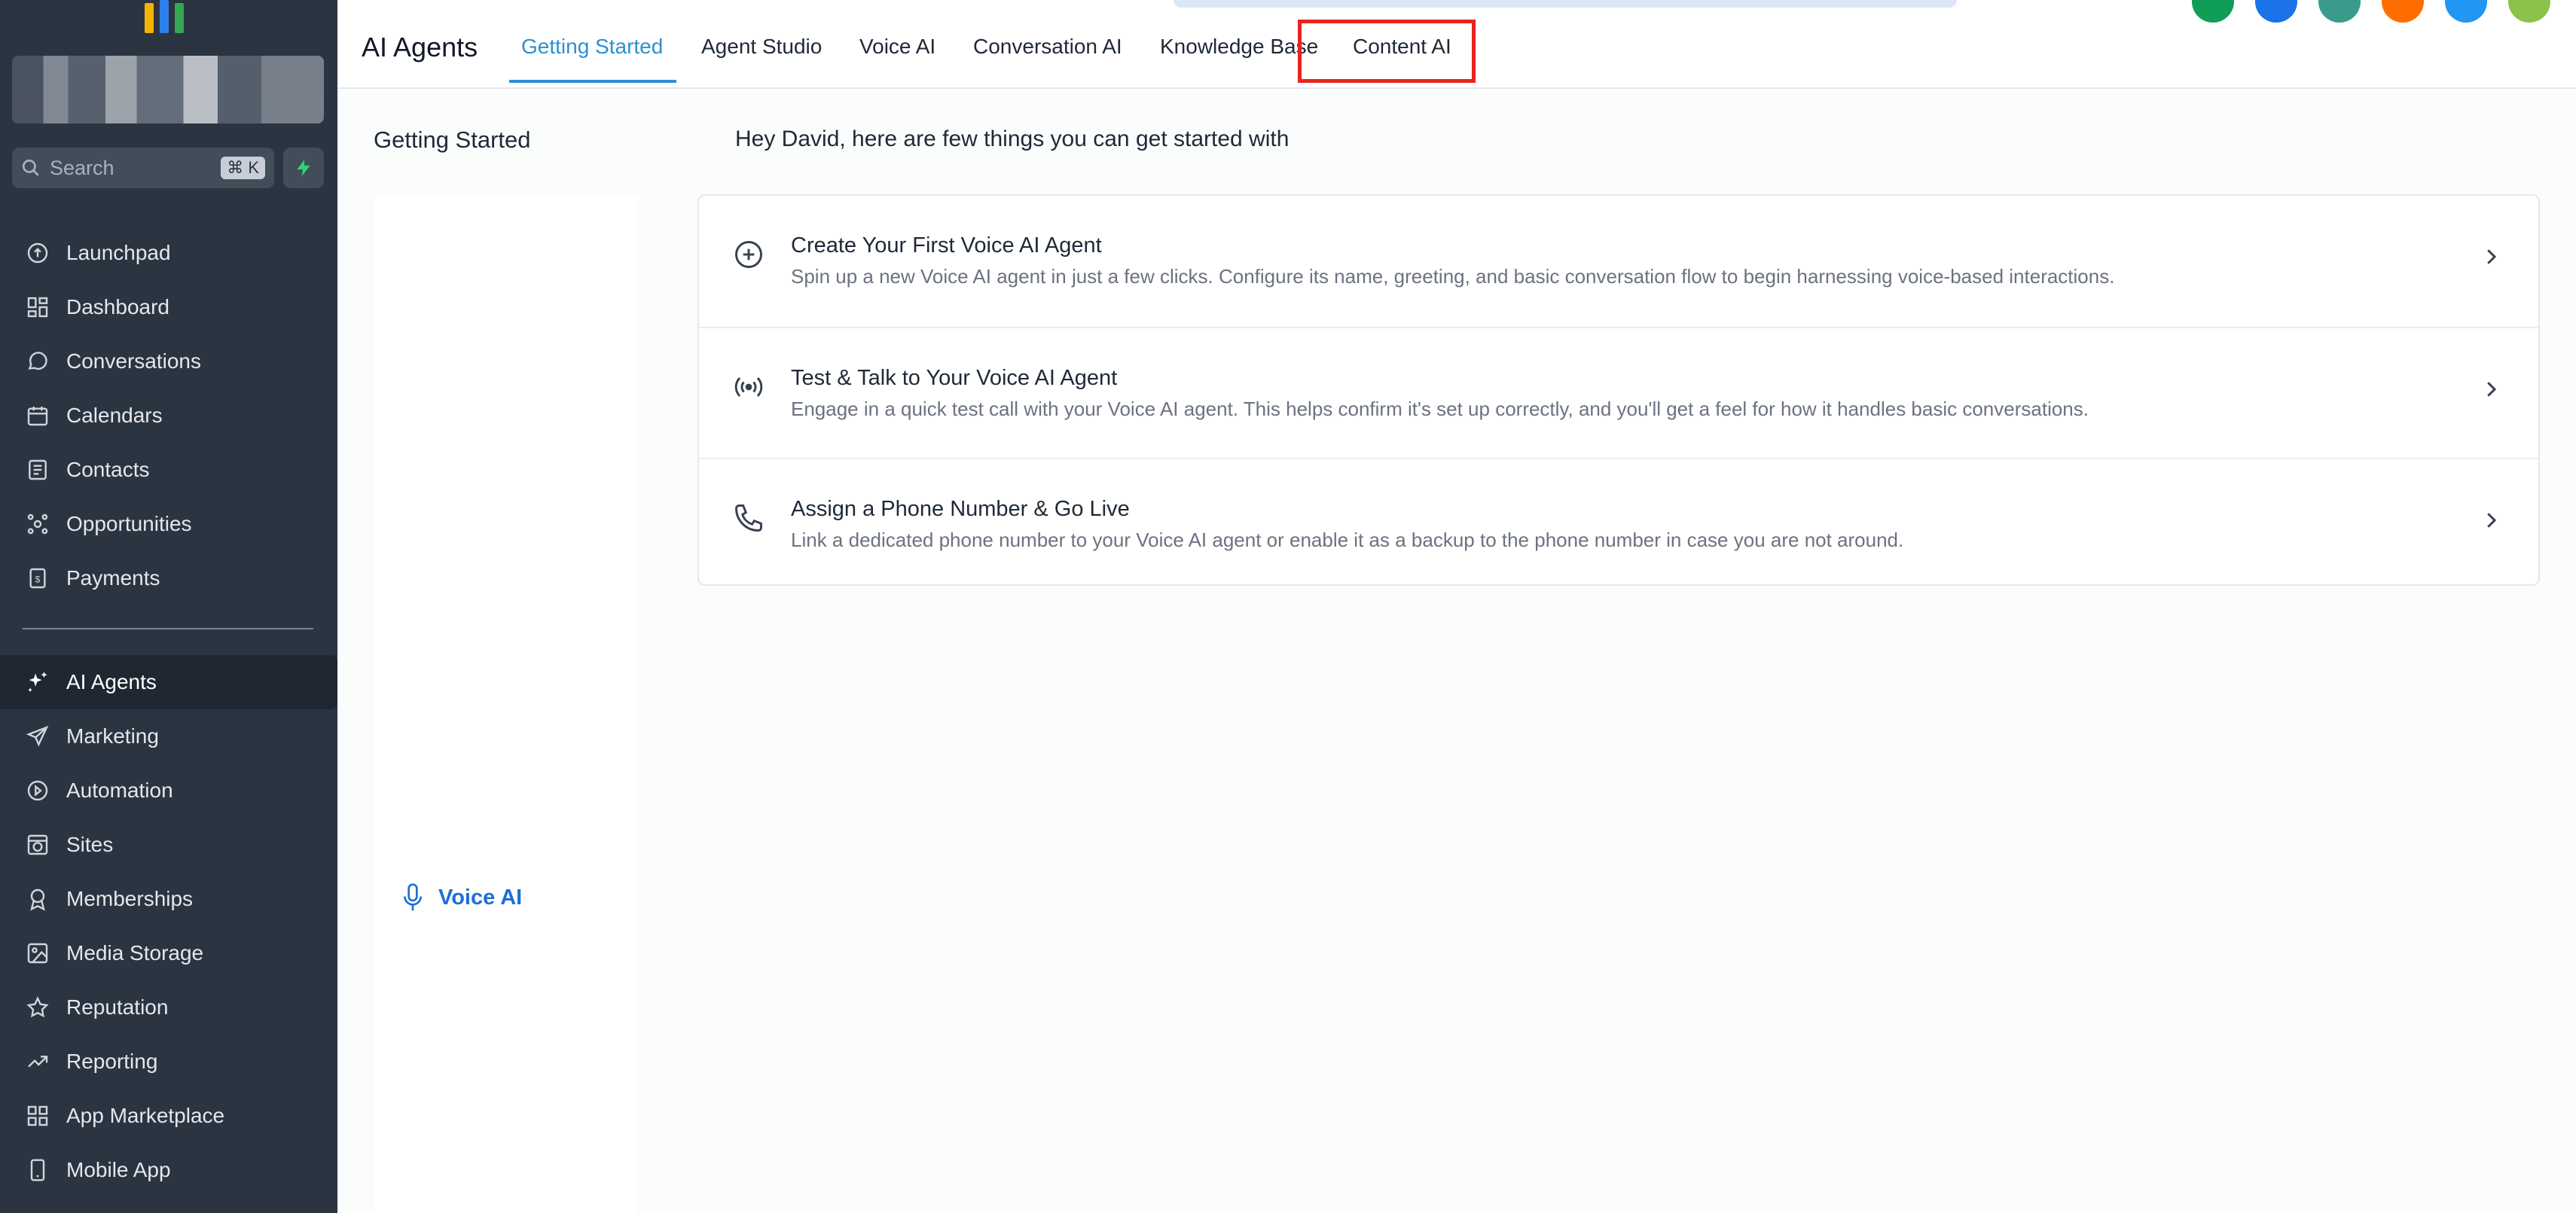 The image size is (2576, 1213). What do you see at coordinates (169, 845) in the screenshot?
I see `sidebar-item-sites: Sites` at bounding box center [169, 845].